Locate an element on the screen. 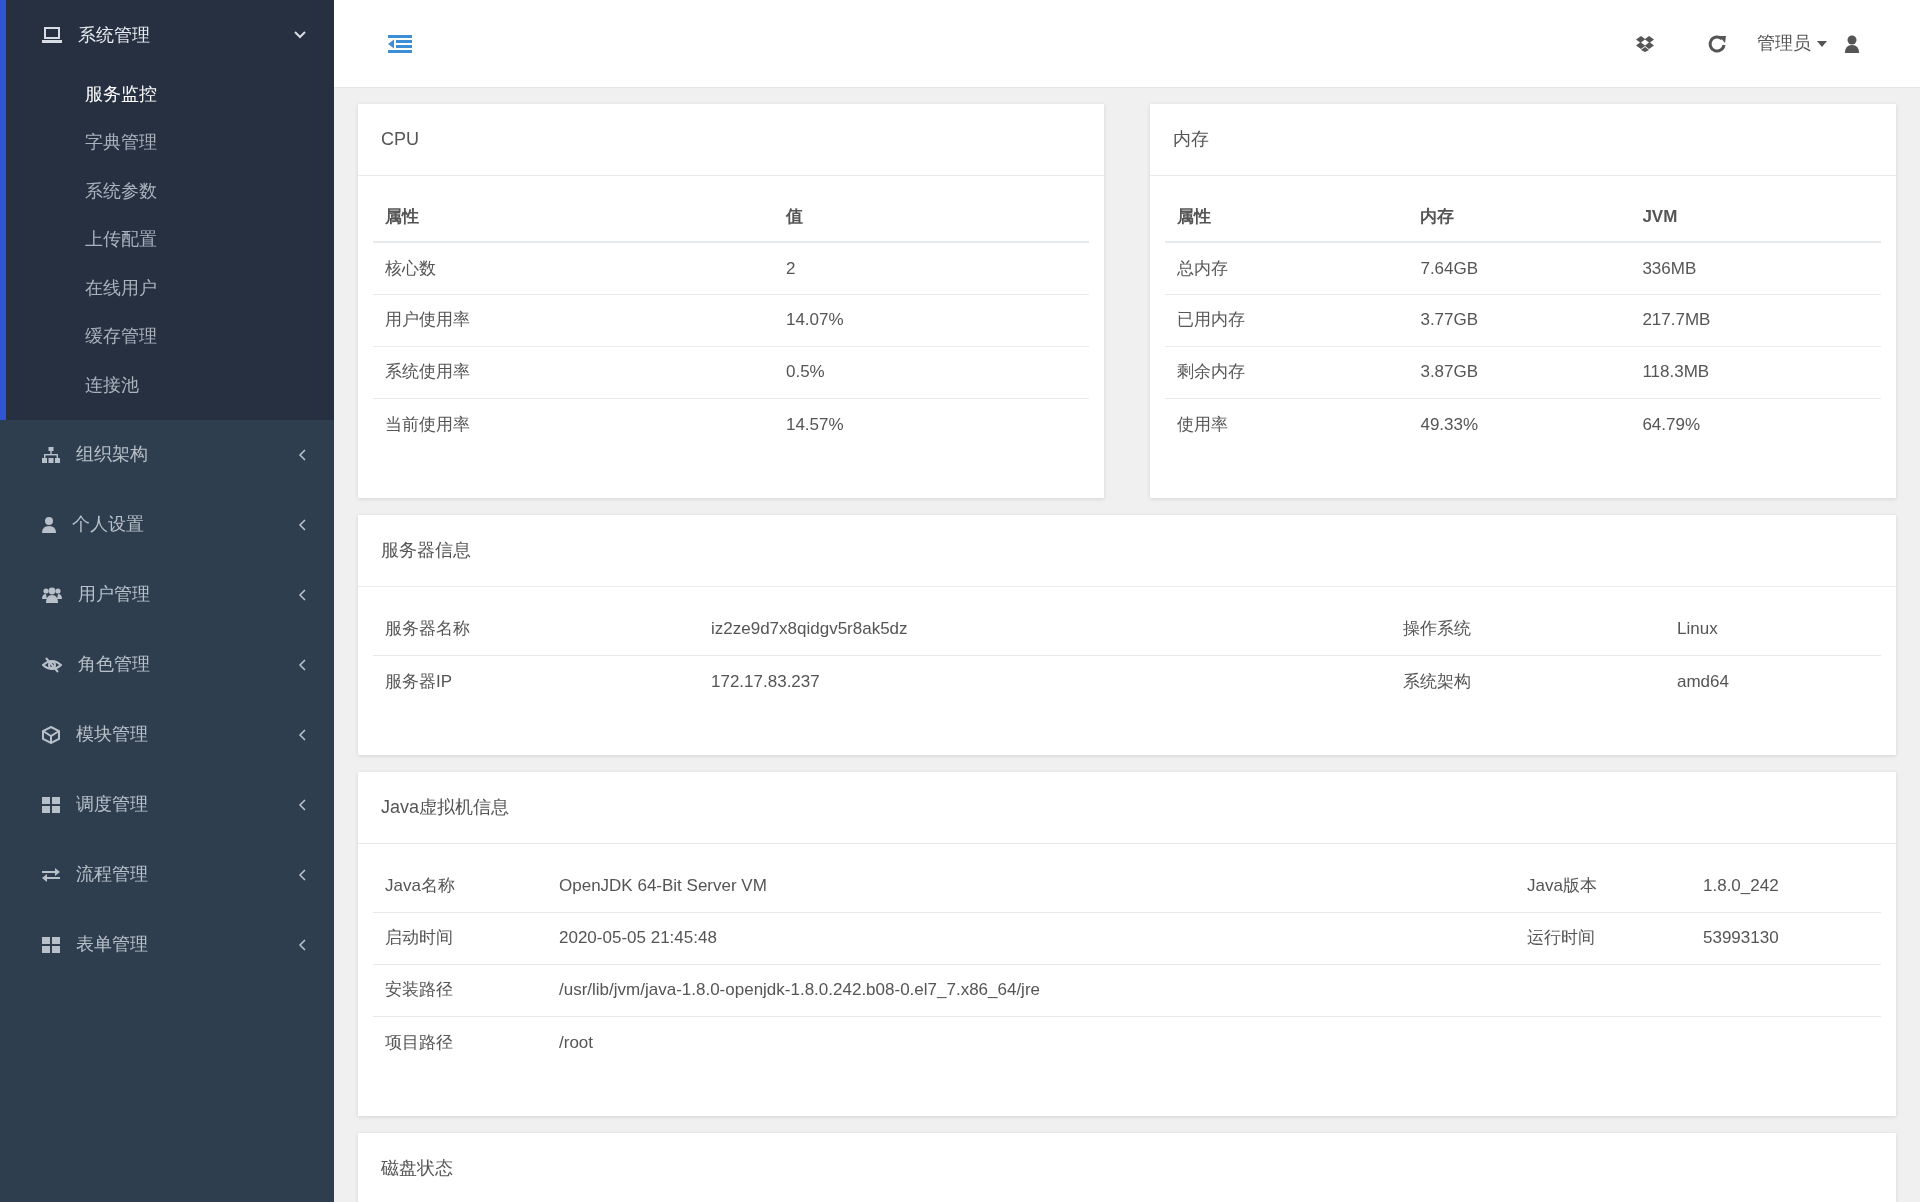 The width and height of the screenshot is (1920, 1202). table-cell: 3.77GB is located at coordinates (1519, 320).